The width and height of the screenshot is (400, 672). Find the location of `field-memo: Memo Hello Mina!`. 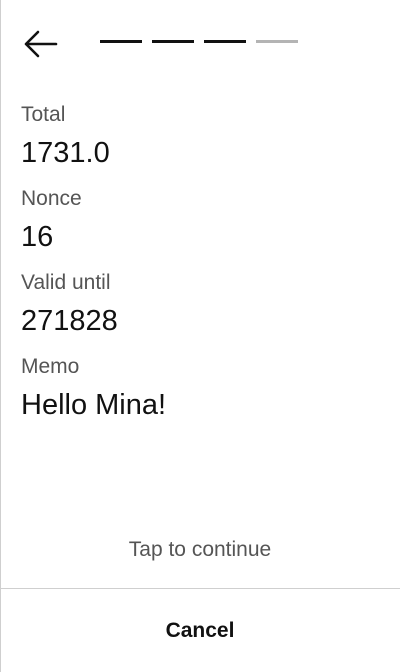

field-memo: Memo Hello Mina! is located at coordinates (201, 394).